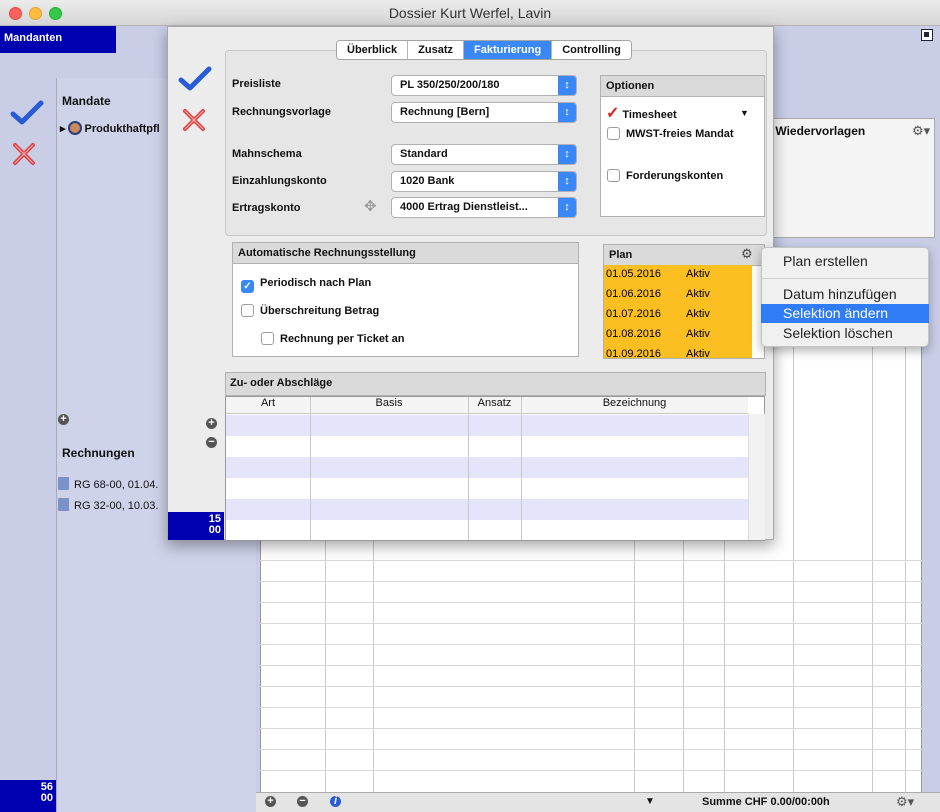 The width and height of the screenshot is (940, 812). Describe the element at coordinates (682, 86) in the screenshot. I see `optionen-header: Optionen` at that location.